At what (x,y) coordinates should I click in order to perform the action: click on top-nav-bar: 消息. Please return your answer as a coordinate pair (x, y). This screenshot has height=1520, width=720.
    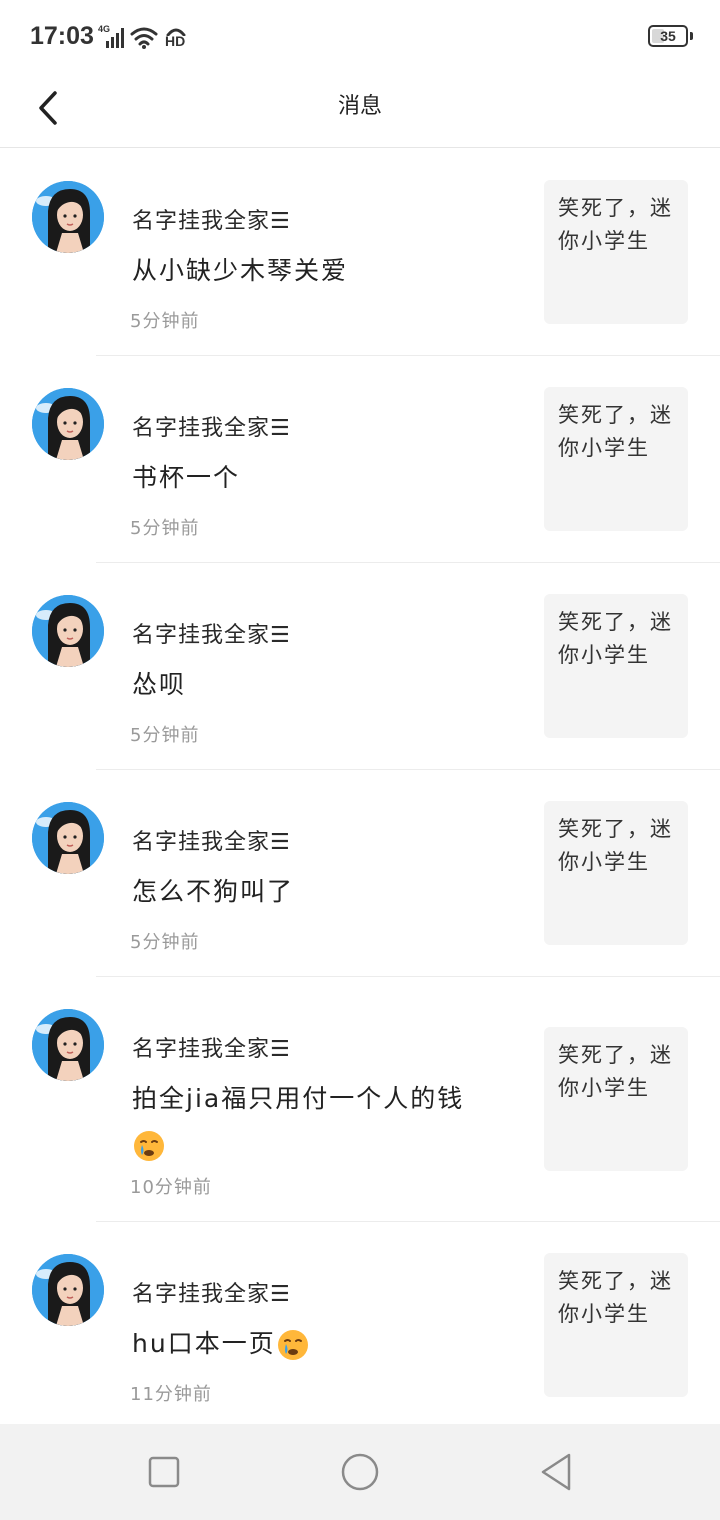
    Looking at the image, I should click on (360, 110).